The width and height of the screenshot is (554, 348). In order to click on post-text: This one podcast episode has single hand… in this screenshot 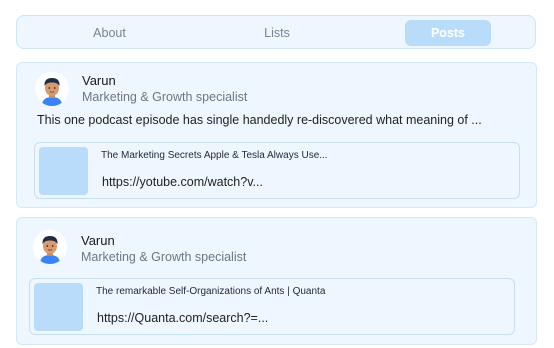, I will do `click(259, 120)`.